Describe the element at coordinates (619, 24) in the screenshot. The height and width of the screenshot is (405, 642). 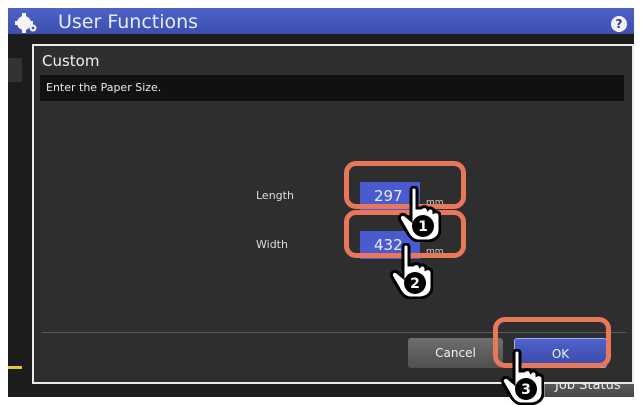
I see `help-icon: ?` at that location.